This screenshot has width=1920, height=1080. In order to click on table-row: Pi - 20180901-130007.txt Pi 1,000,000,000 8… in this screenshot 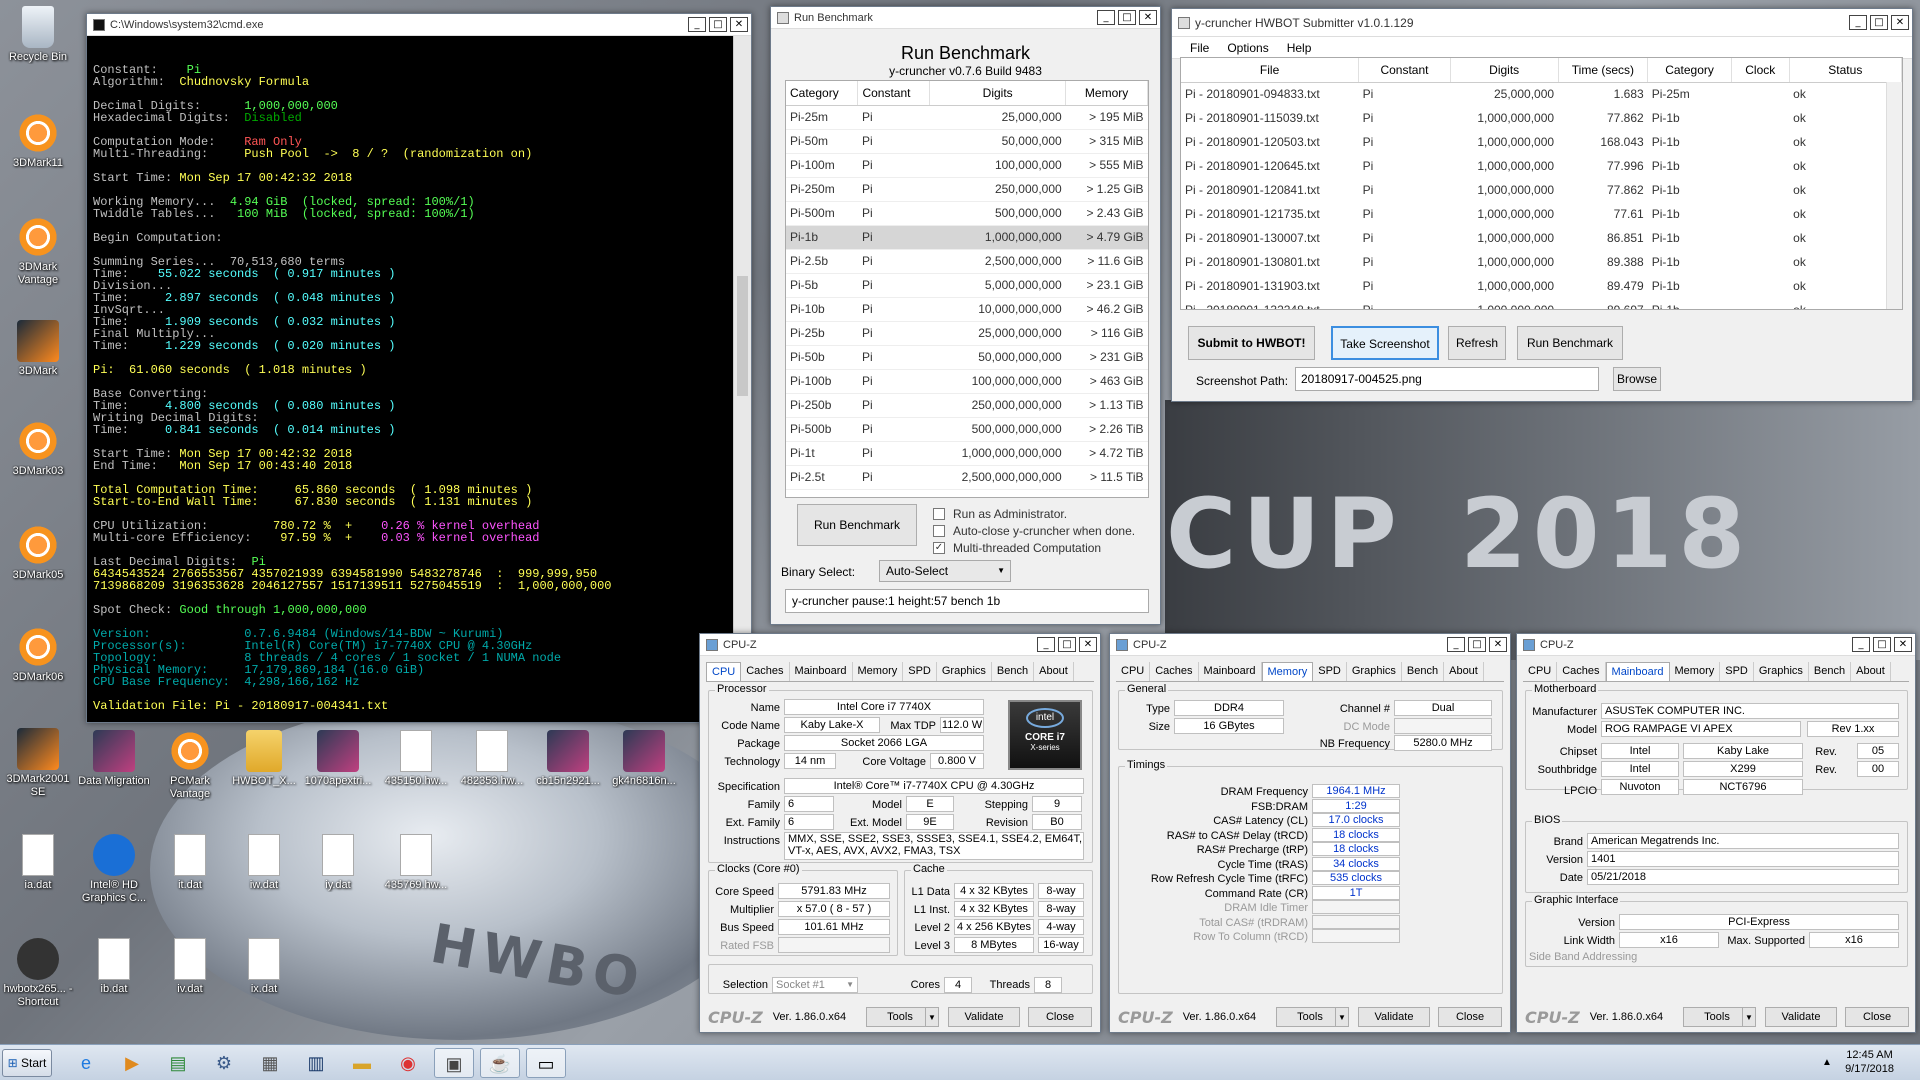, I will do `click(1541, 238)`.